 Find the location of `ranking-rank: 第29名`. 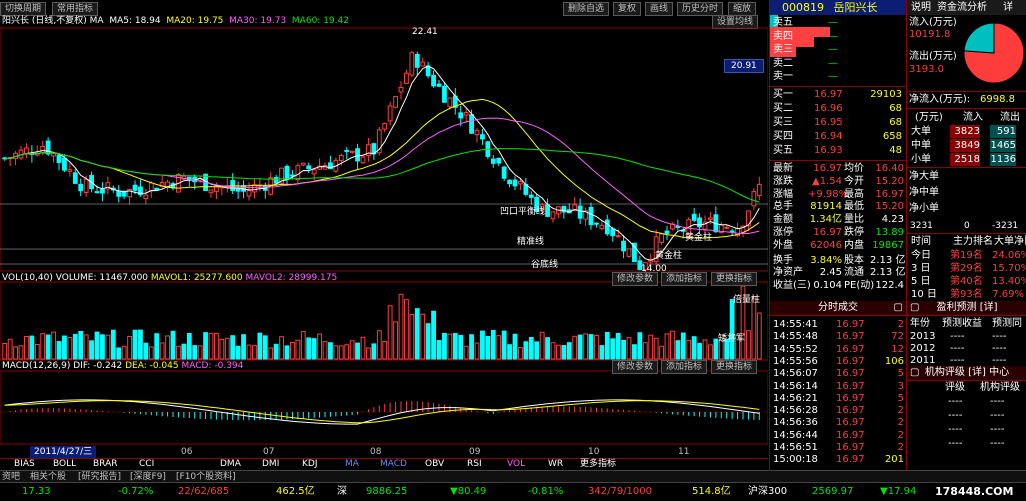

ranking-rank: 第29名 is located at coordinates (966, 268).